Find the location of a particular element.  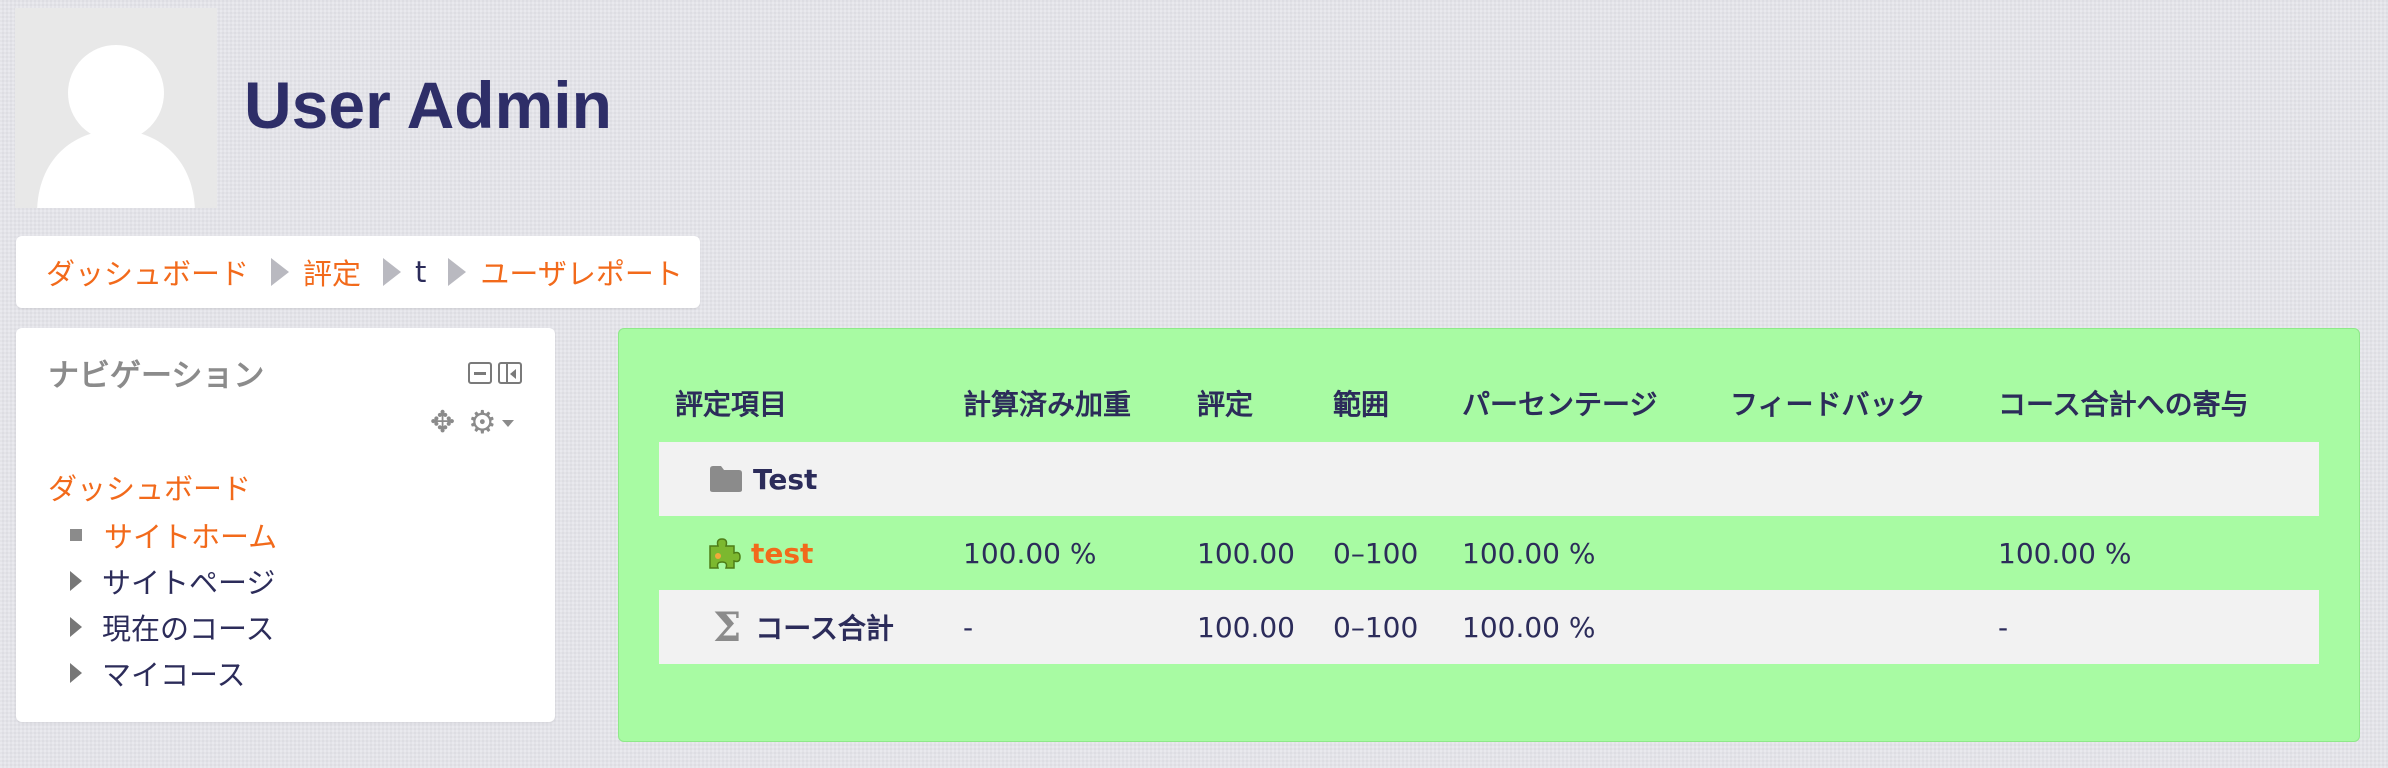

puzzle-piece-icon is located at coordinates (725, 553).